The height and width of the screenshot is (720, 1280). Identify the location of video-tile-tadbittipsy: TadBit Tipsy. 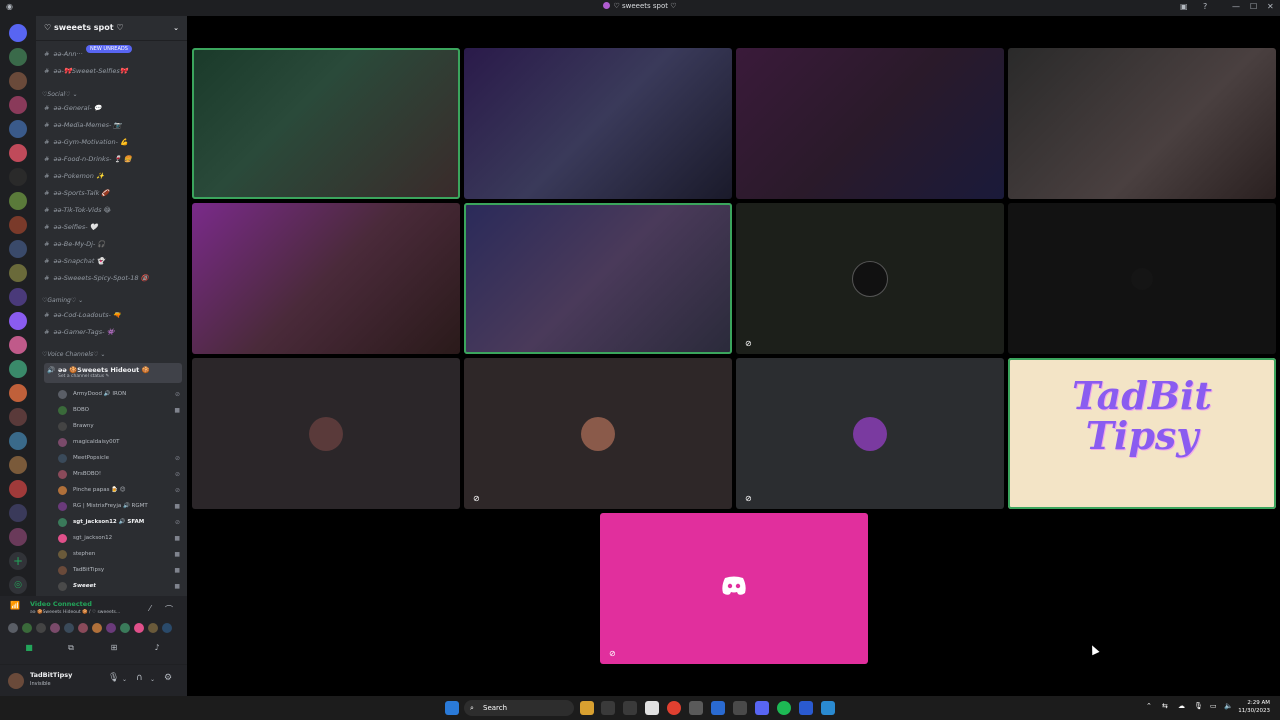
(1142, 433).